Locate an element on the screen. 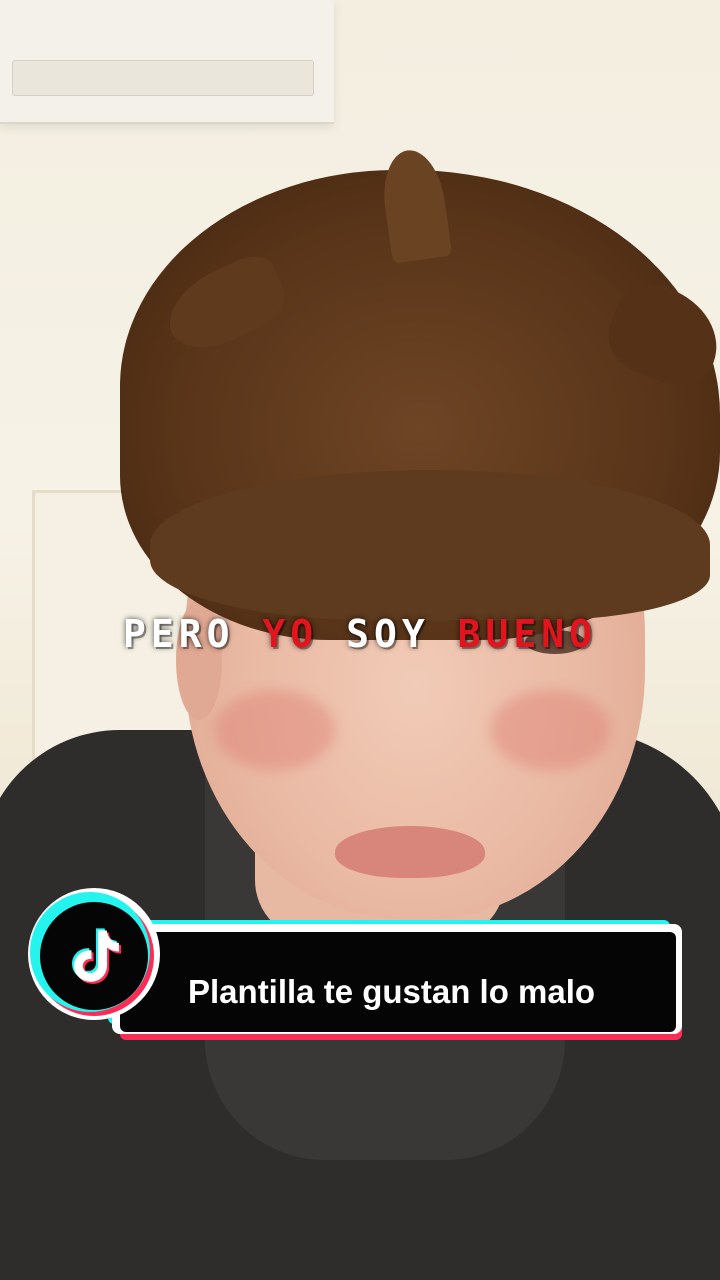  logo-badge is located at coordinates (94, 954).